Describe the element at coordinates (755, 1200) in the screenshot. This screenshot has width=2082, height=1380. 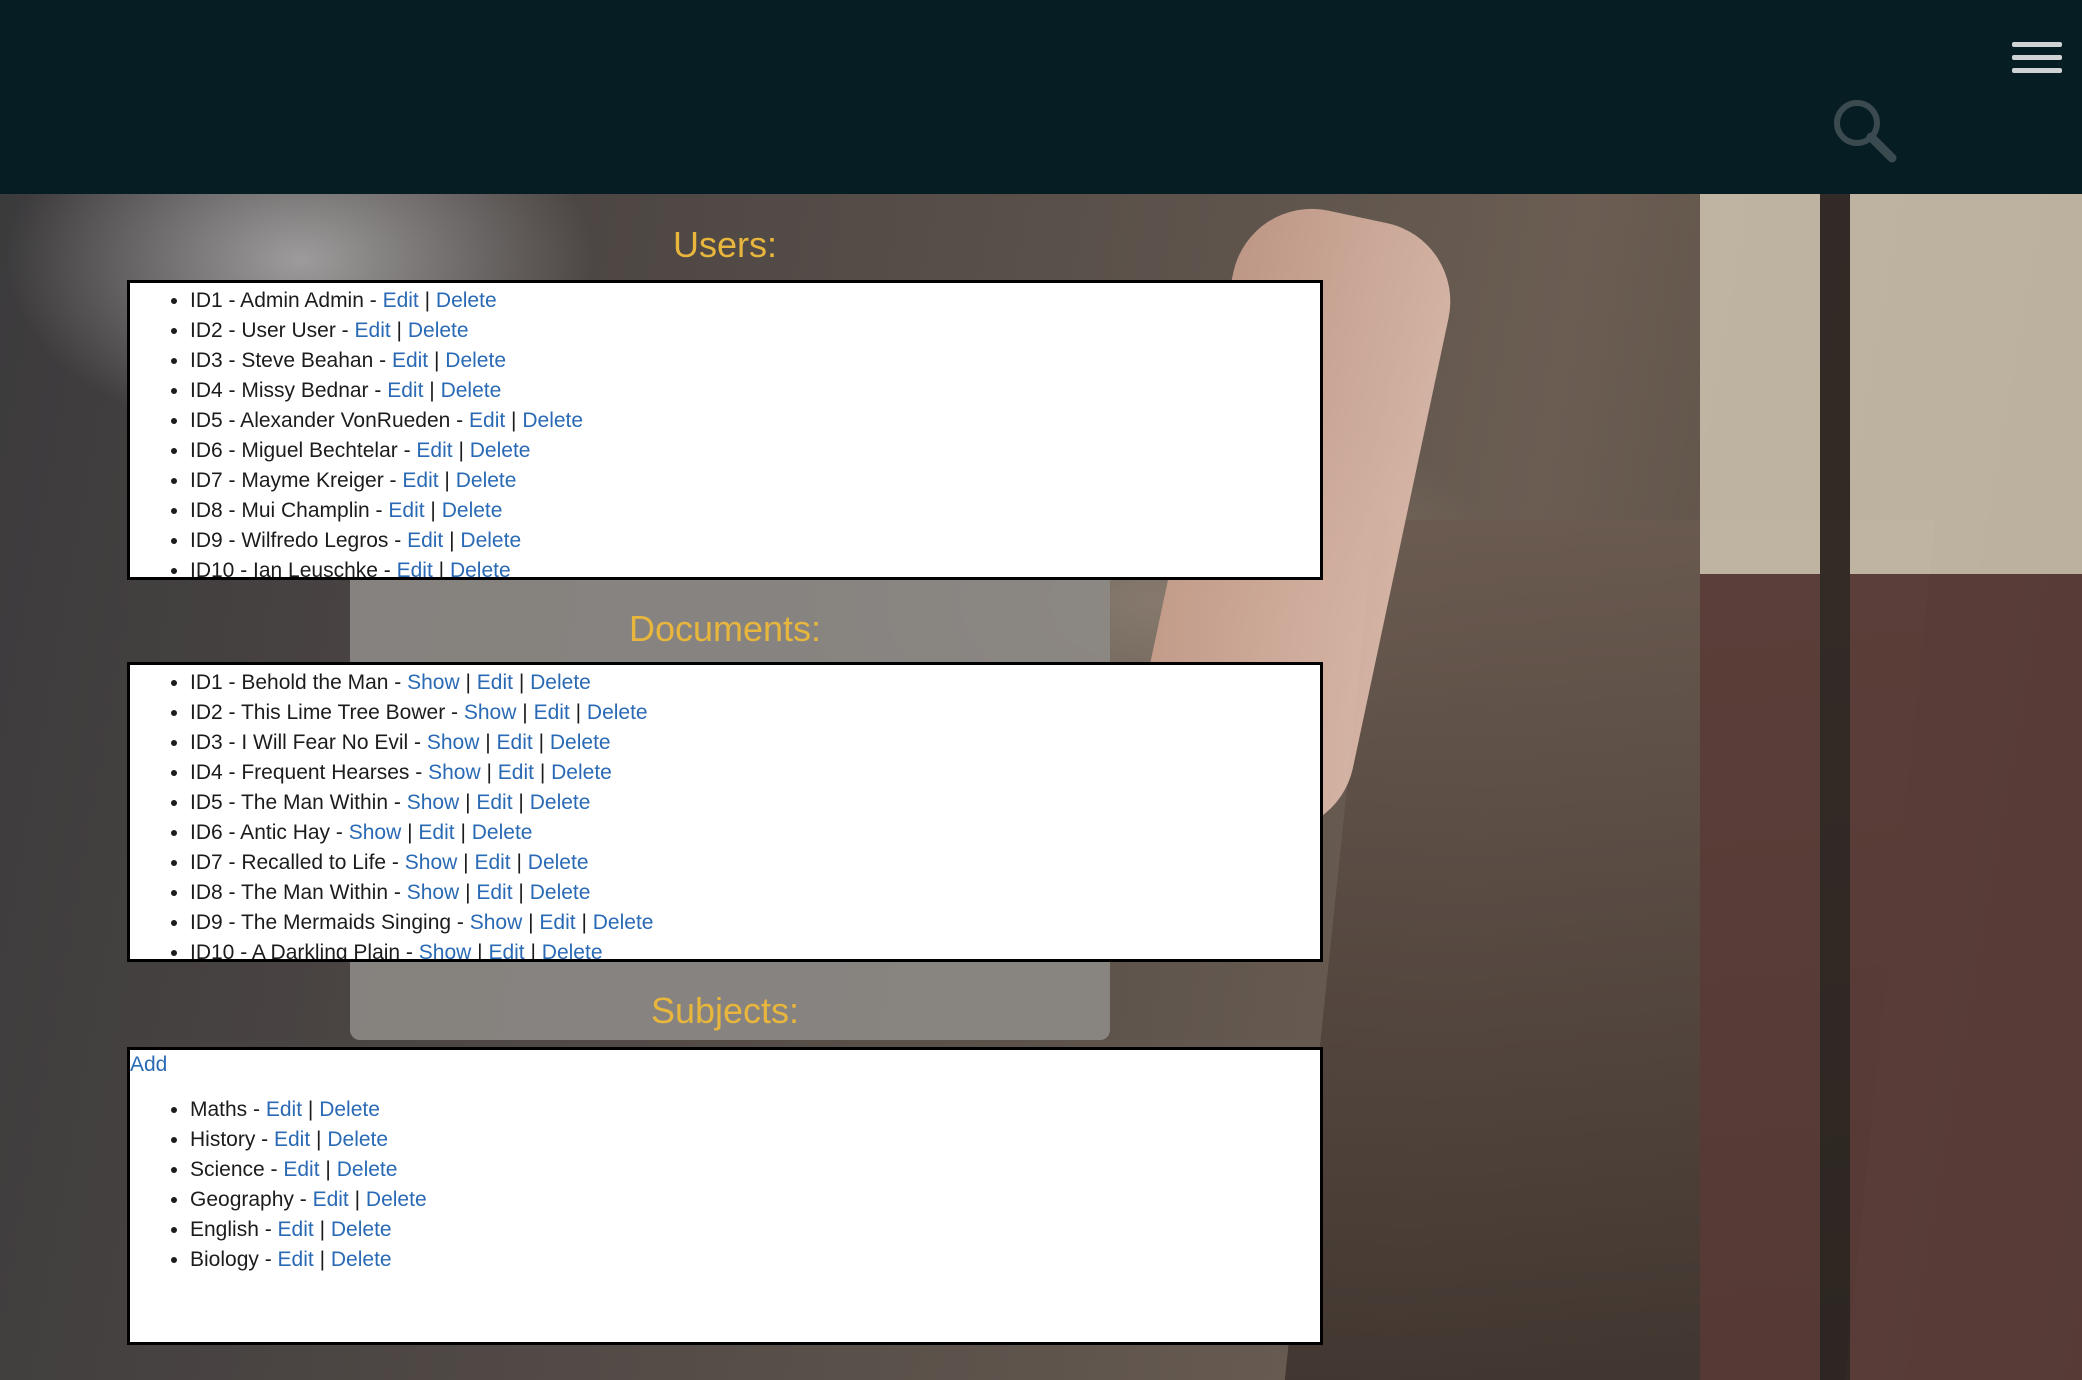
I see `subjects-list-item: Geography - Edit | Delete` at that location.